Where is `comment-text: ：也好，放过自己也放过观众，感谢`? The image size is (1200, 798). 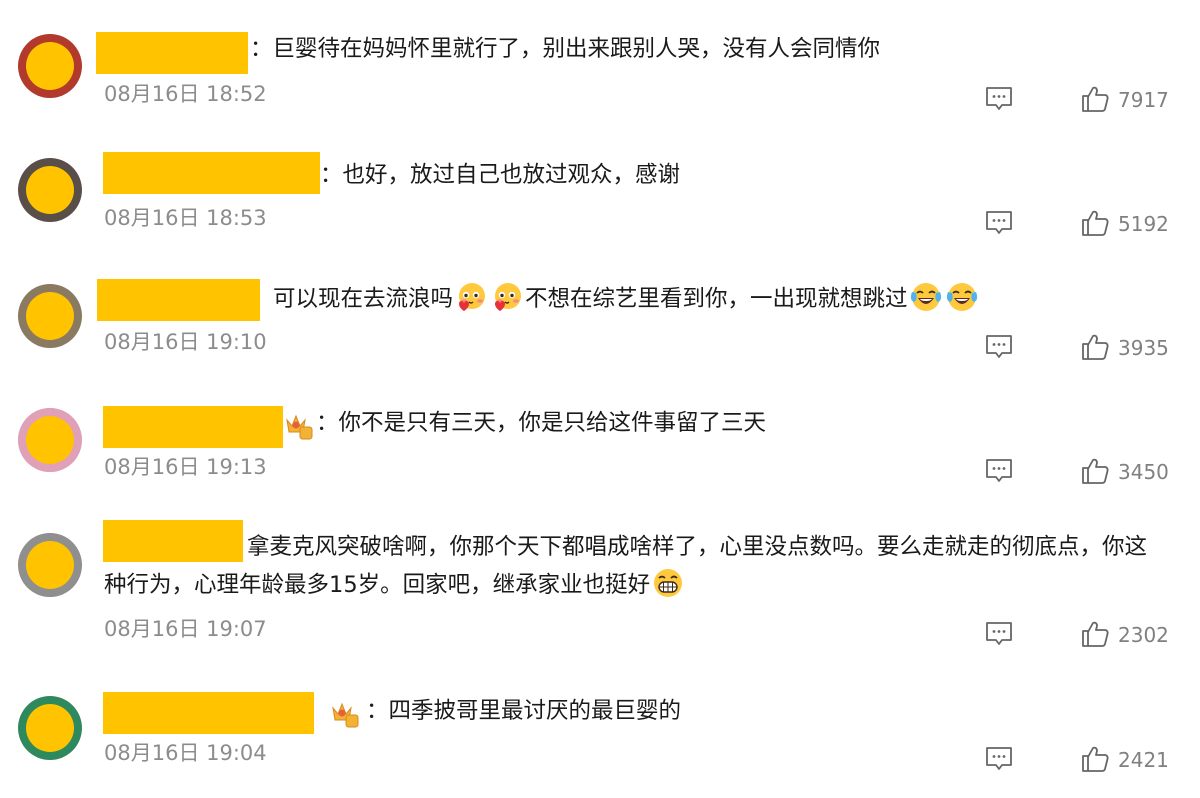
comment-text: ：也好，放过自己也放过观众，感谢 is located at coordinates (500, 175).